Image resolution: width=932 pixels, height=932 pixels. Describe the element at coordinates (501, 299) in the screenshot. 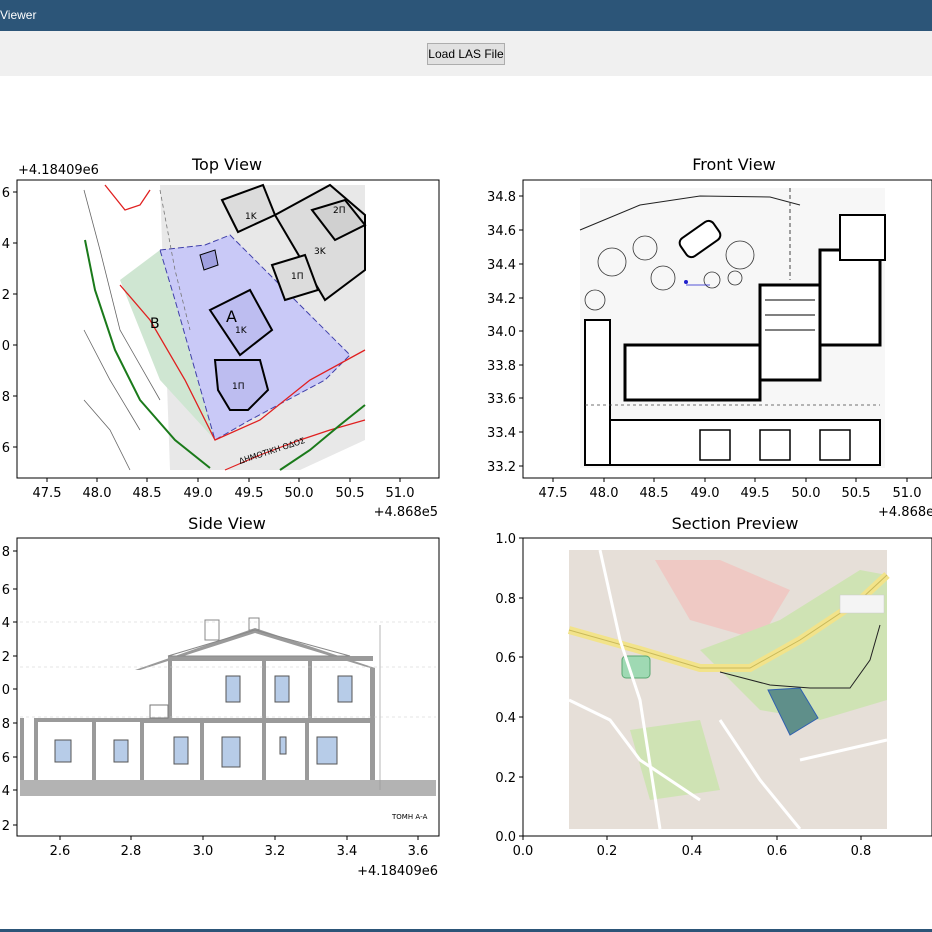

I see `front-view-y-tick-label: 34.2` at that location.